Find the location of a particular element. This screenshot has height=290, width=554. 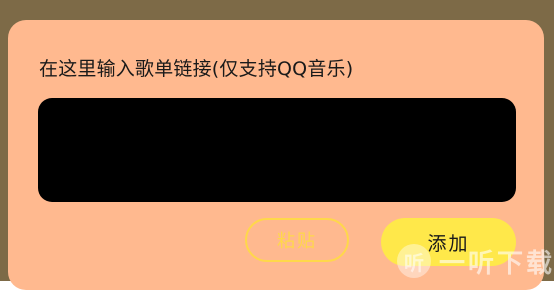

paste-button: 粘贴 is located at coordinates (297, 240).